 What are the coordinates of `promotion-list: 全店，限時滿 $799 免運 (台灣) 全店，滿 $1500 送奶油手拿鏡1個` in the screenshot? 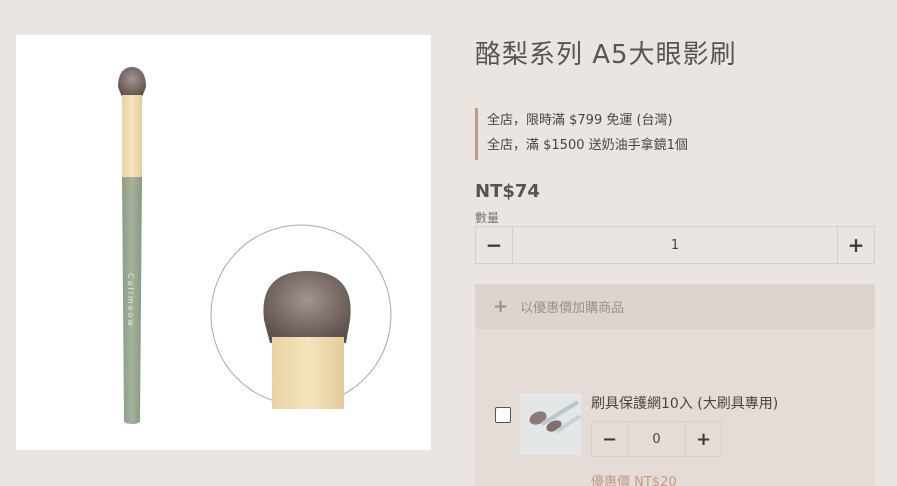 It's located at (625, 134).